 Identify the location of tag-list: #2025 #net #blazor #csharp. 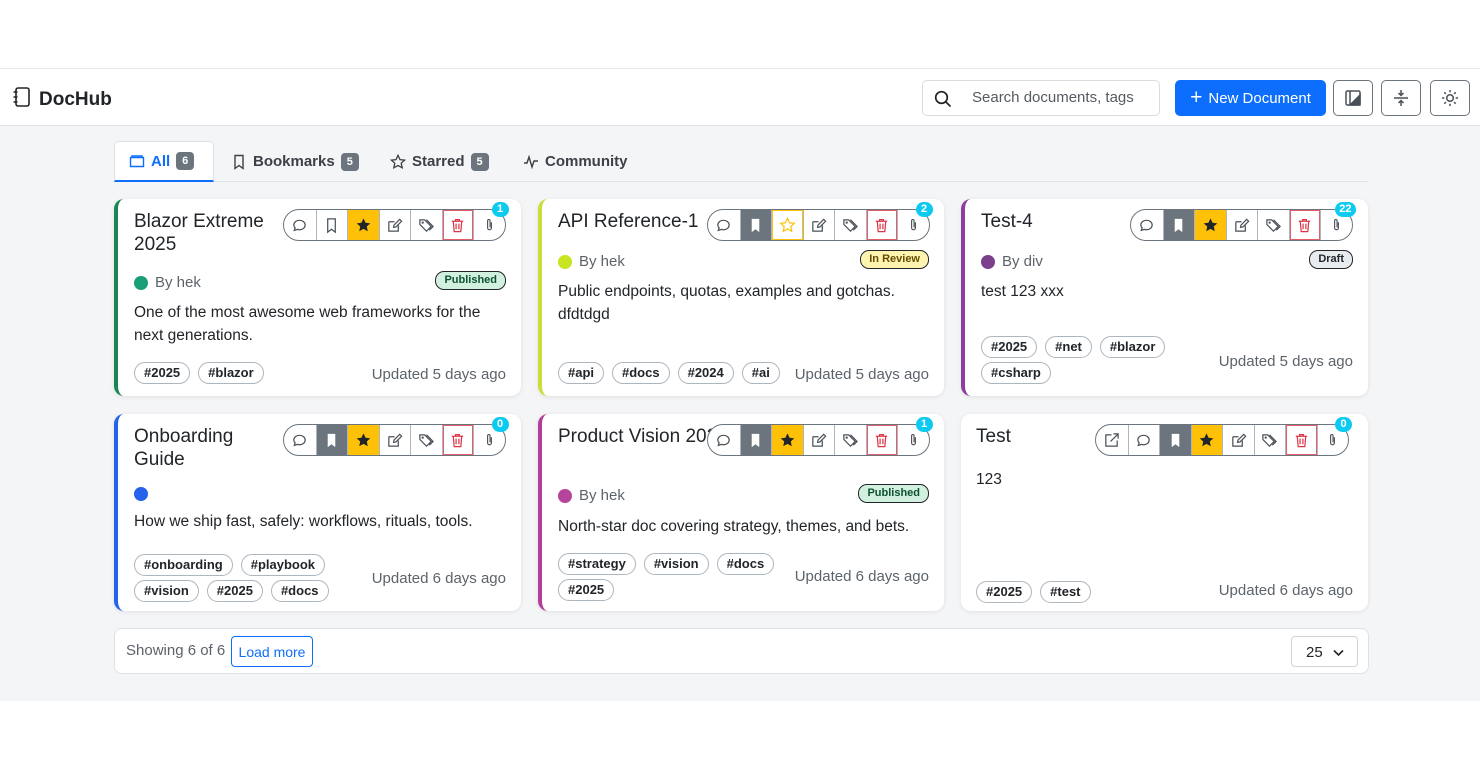
(1081, 360).